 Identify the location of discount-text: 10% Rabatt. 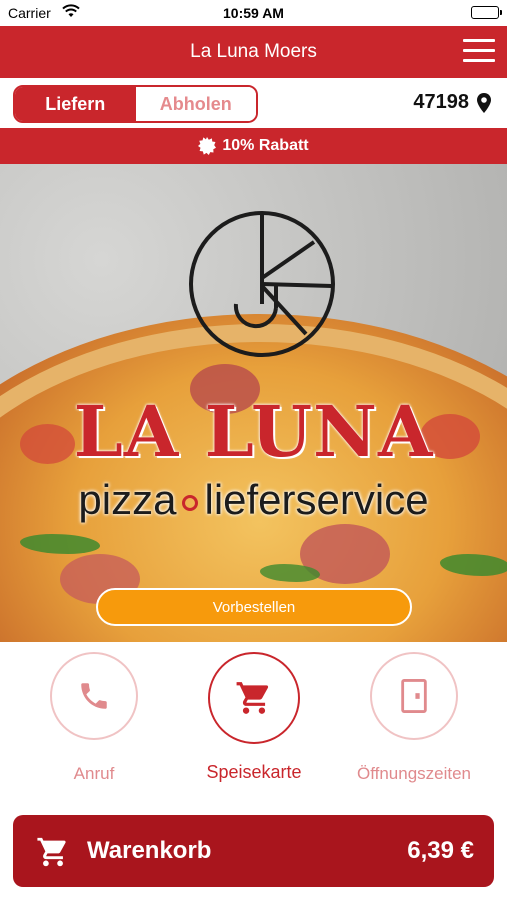
(265, 145).